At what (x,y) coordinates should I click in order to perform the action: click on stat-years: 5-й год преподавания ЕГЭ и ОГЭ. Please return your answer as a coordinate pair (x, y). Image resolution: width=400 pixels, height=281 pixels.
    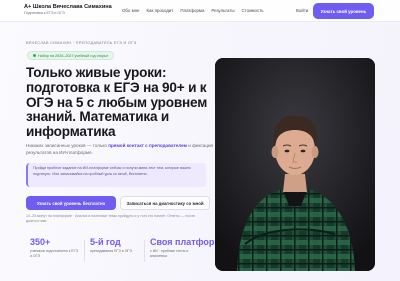
    Looking at the image, I should click on (114, 246).